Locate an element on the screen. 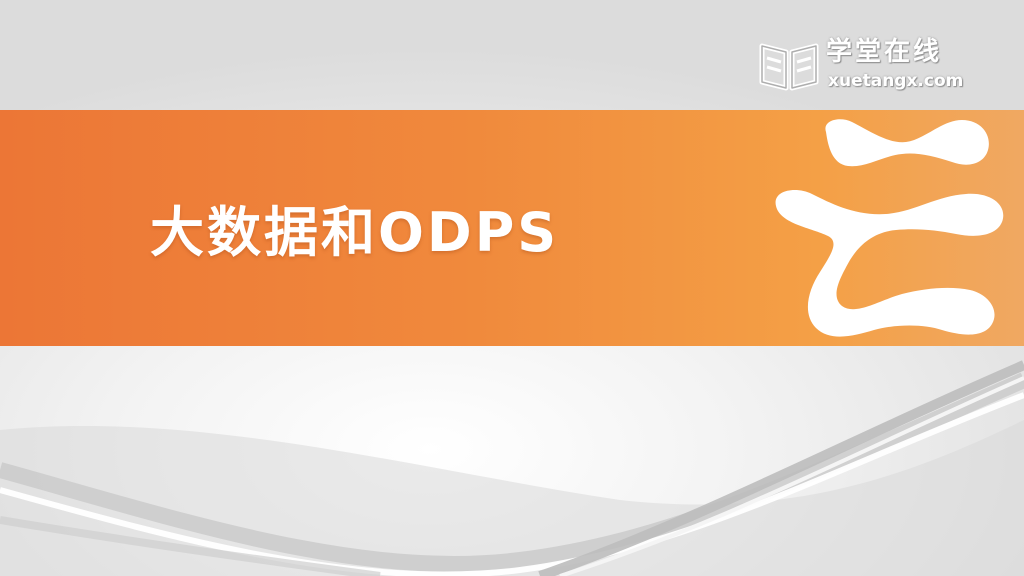 The height and width of the screenshot is (576, 1024). slide-title: 大数据和ODPS is located at coordinates (355, 232).